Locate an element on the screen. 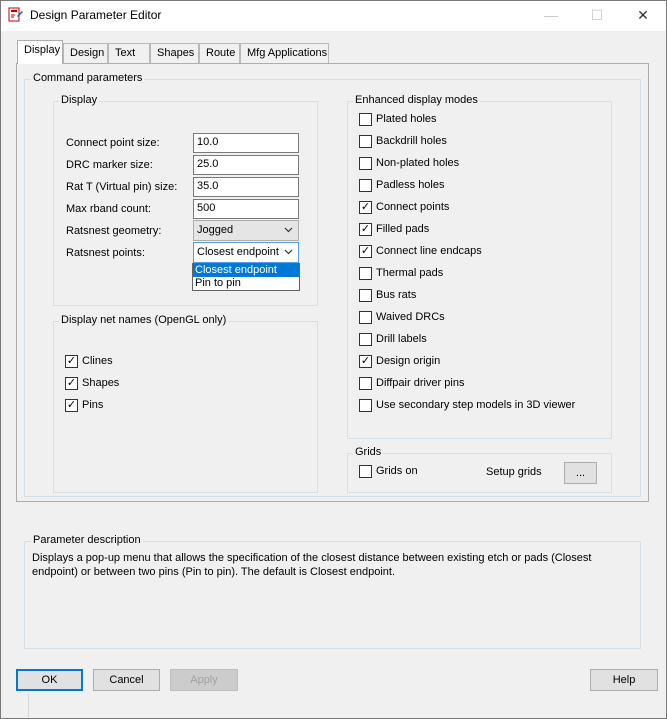 The width and height of the screenshot is (667, 719). pins-checkbox-row: ✓ Pins is located at coordinates (84, 405).